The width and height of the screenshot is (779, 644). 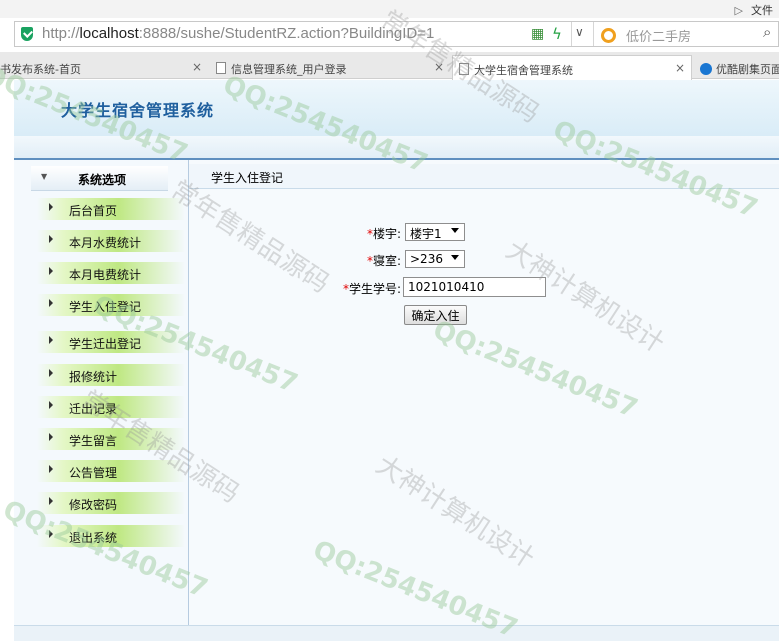 What do you see at coordinates (557, 34) in the screenshot?
I see `lightning-icon: ϟ` at bounding box center [557, 34].